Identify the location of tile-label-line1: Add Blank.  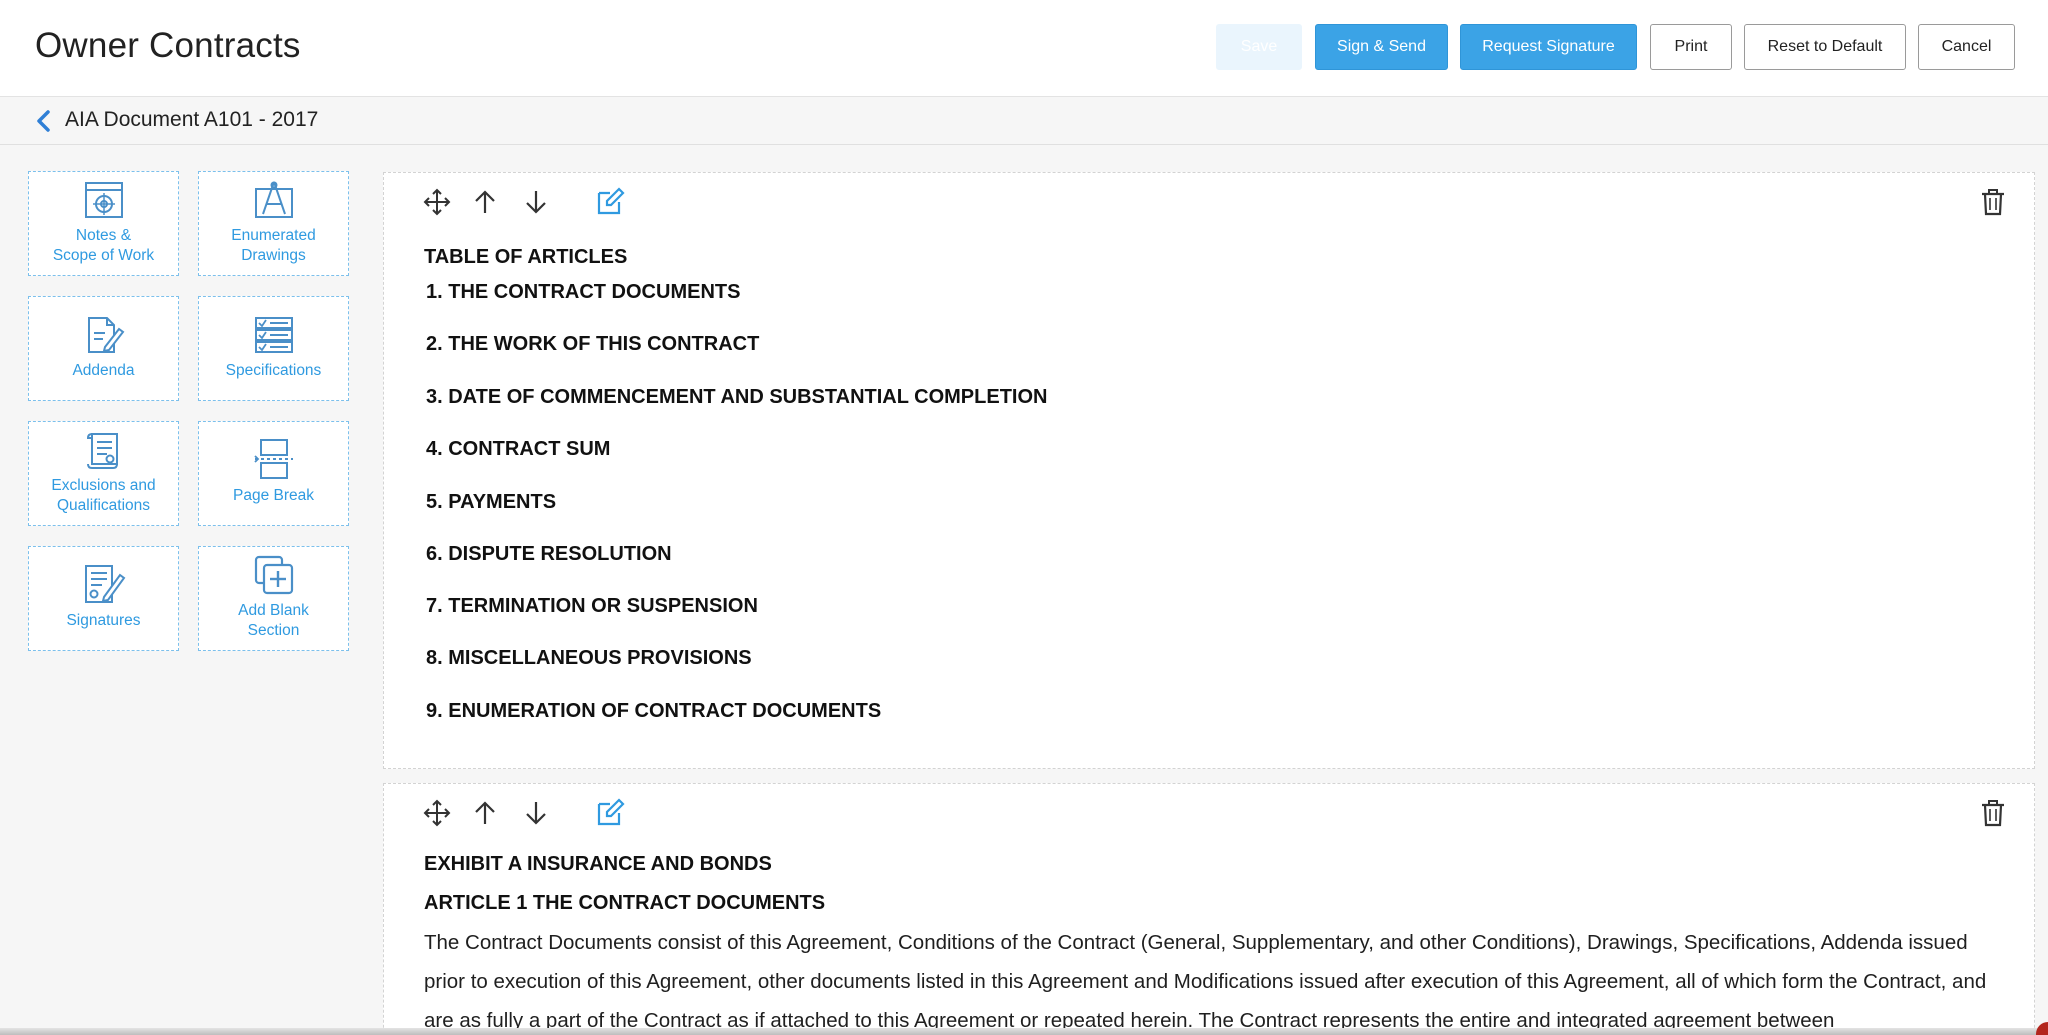
(273, 610).